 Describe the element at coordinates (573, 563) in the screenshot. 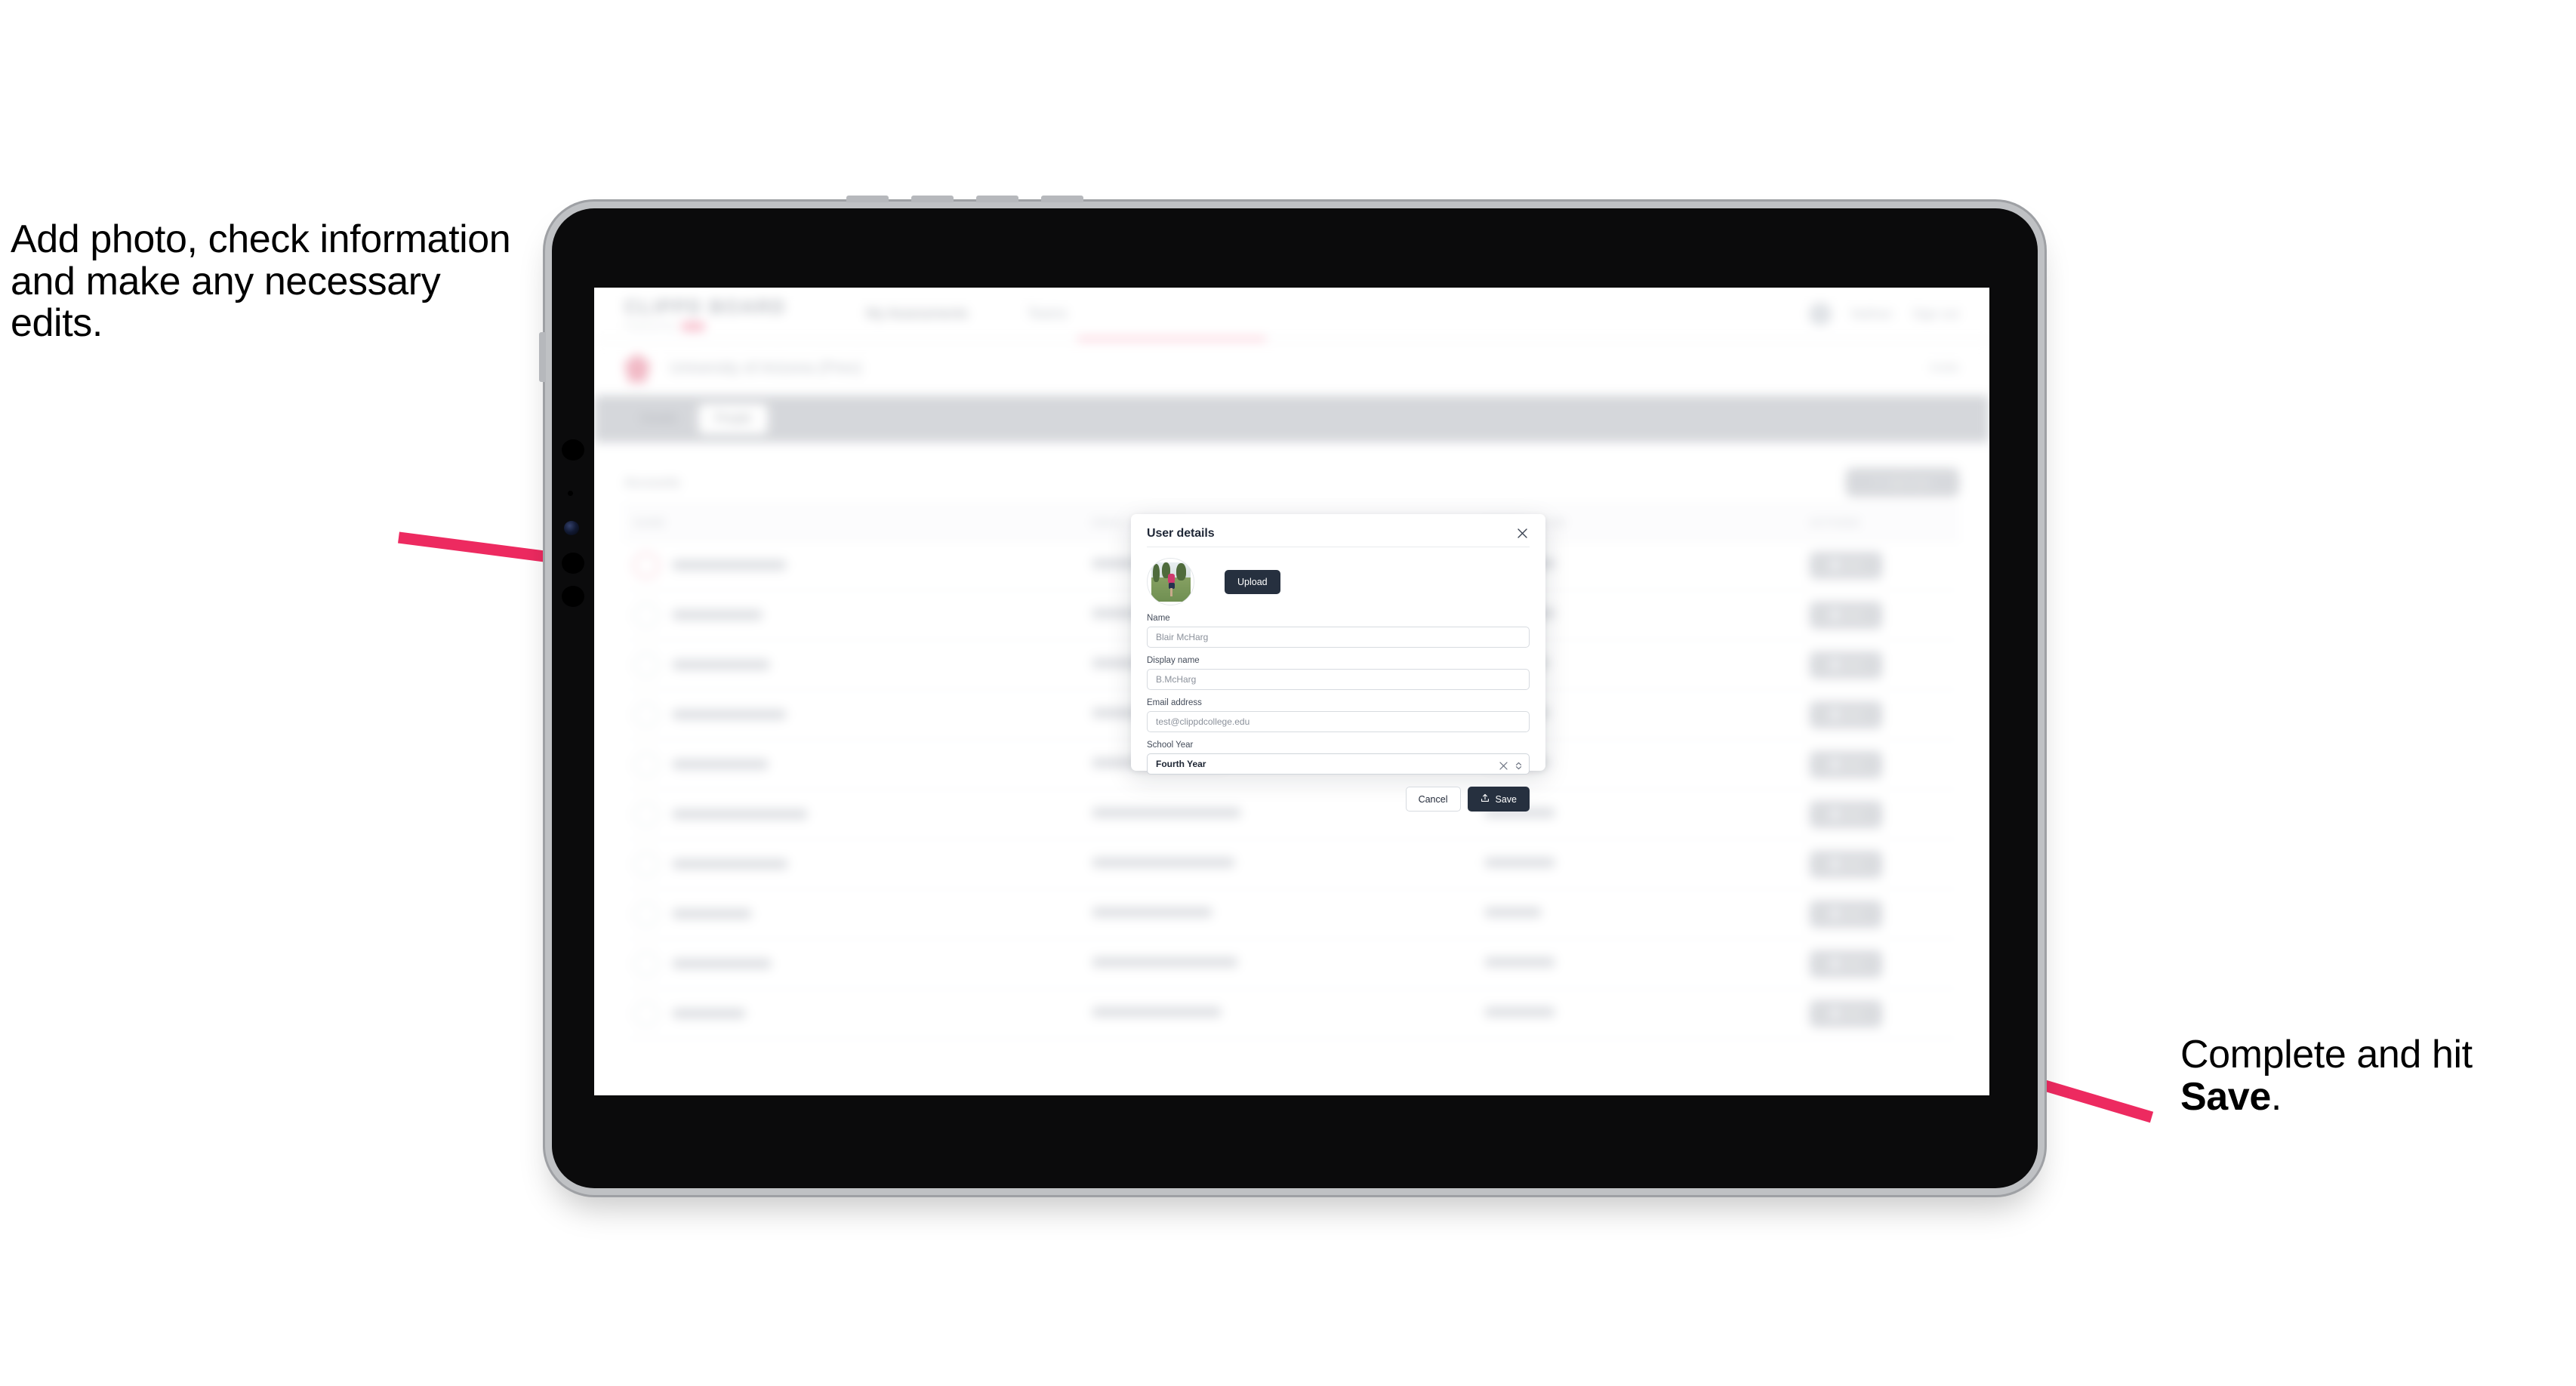

I see `device-camera-2-icon` at that location.